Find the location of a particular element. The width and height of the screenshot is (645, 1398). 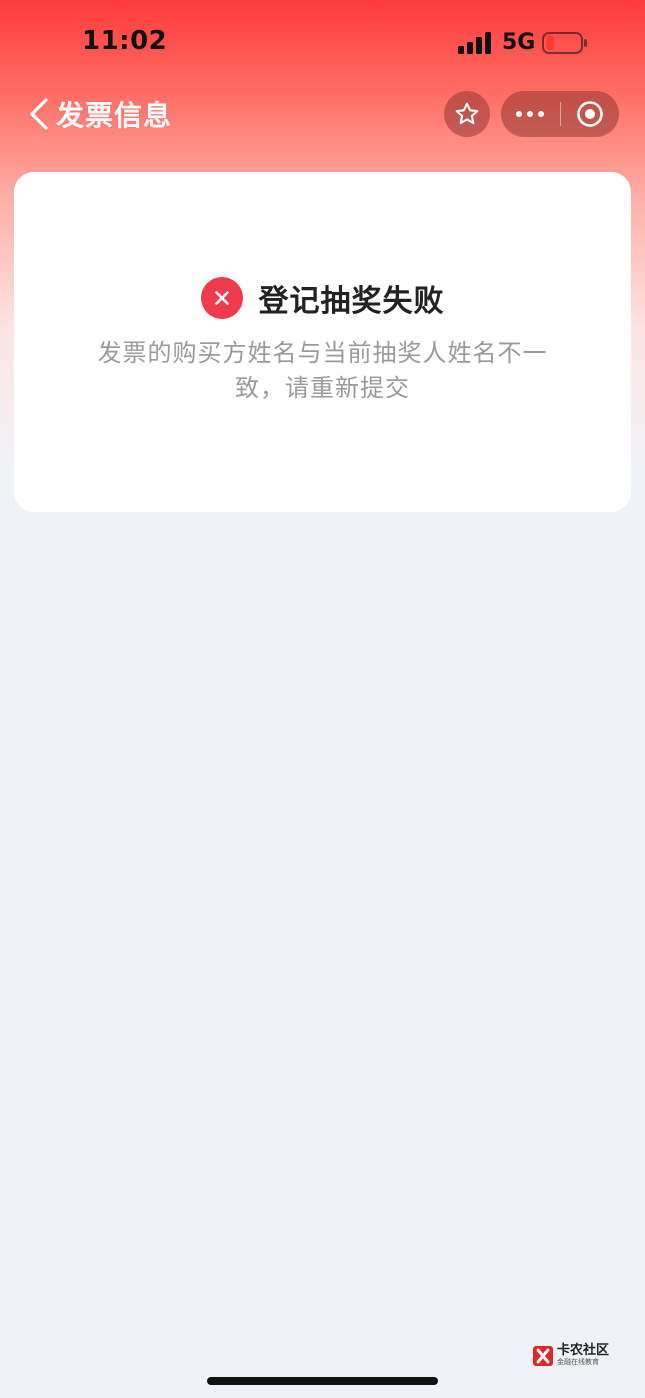

target-circle-icon is located at coordinates (590, 114).